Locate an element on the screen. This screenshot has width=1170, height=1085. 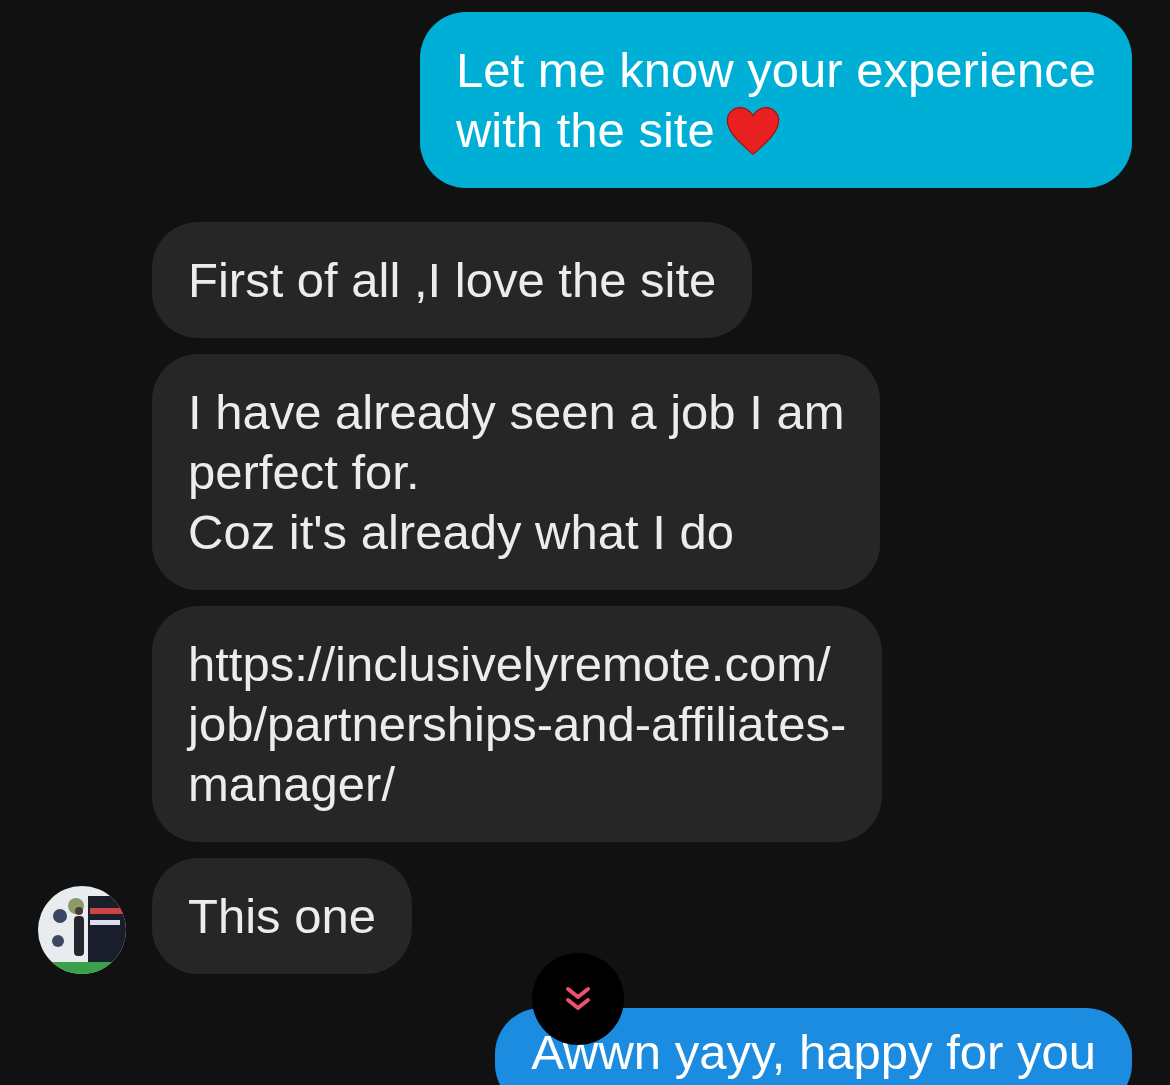
message-bubble: This one is located at coordinates (282, 916).